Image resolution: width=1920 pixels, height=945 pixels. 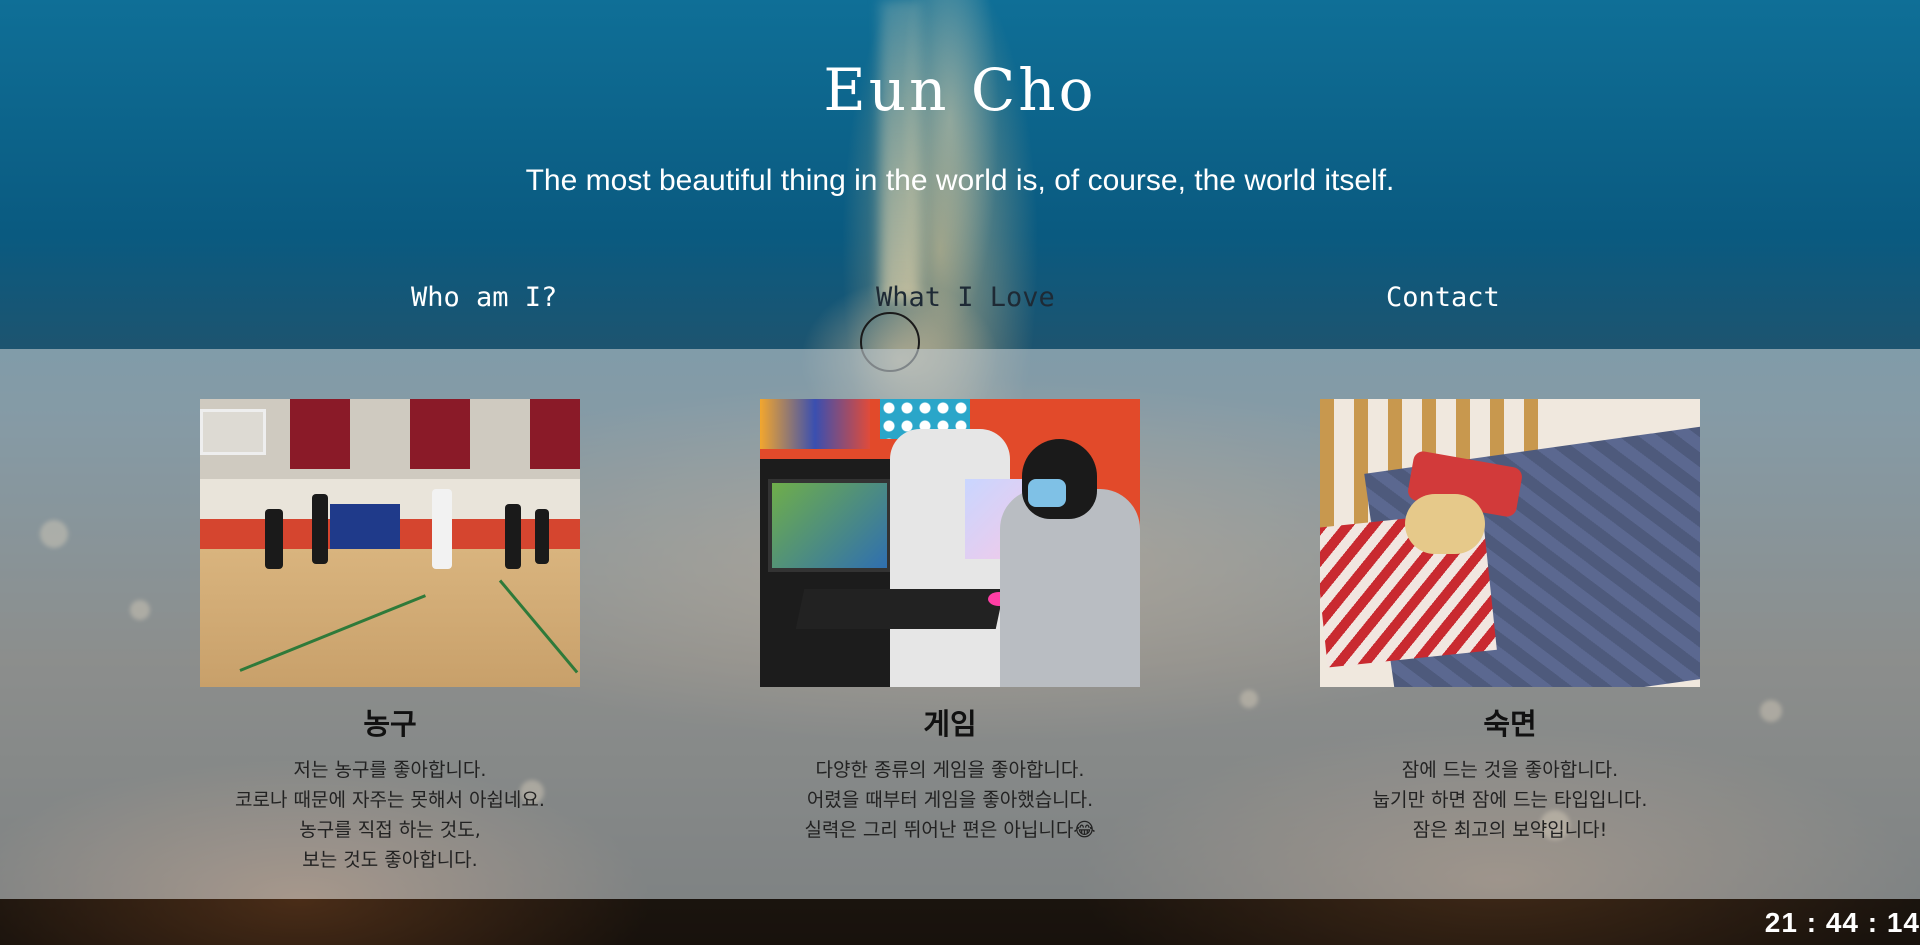 I want to click on sleep-photo, so click(x=1510, y=543).